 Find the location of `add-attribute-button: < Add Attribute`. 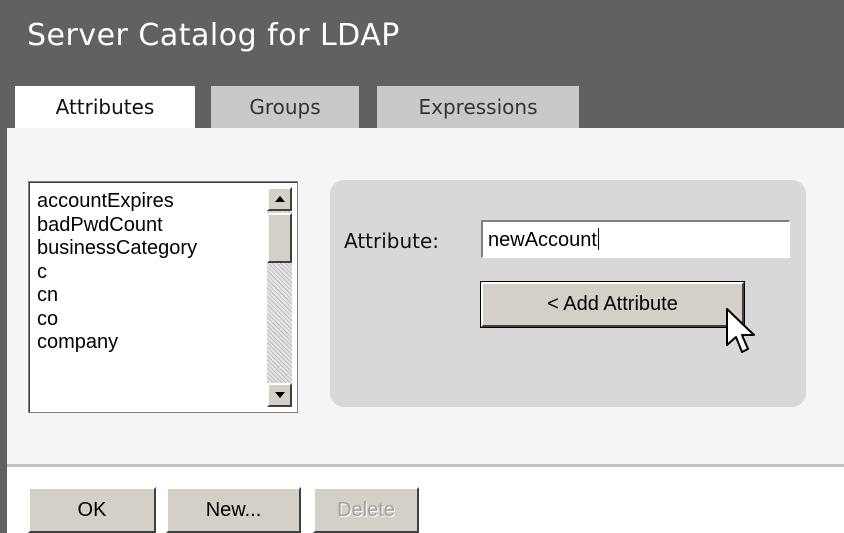

add-attribute-button: < Add Attribute is located at coordinates (612, 304).